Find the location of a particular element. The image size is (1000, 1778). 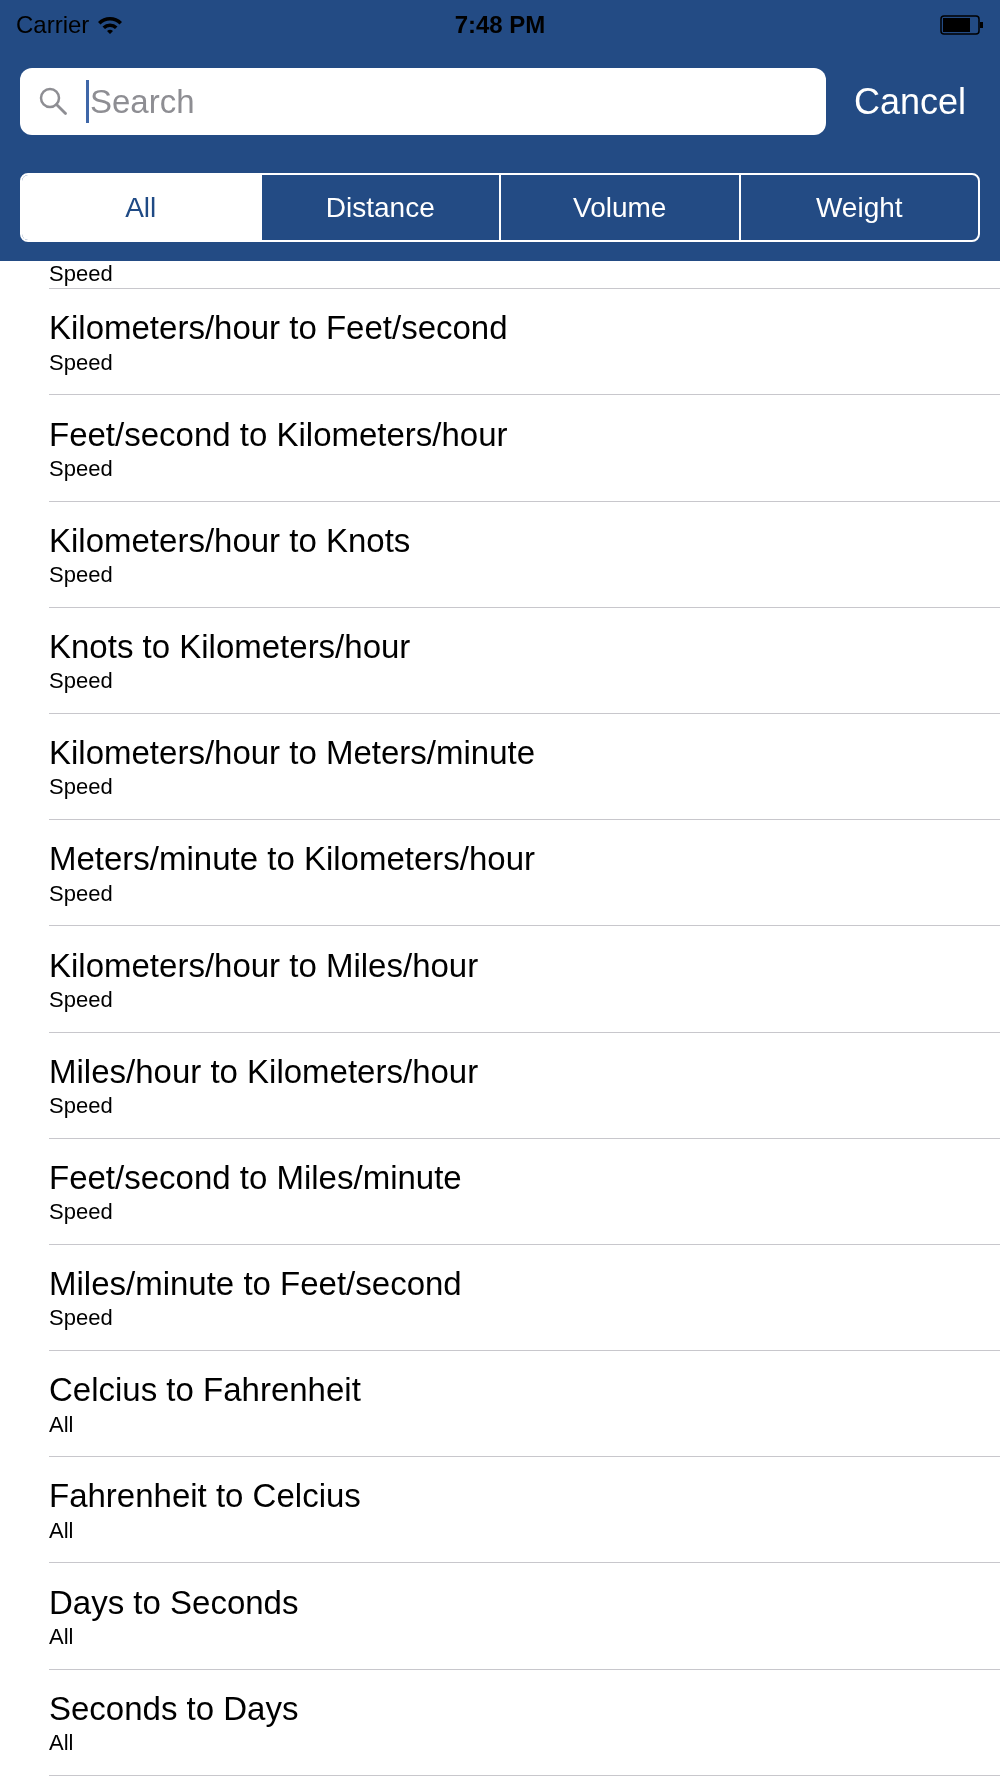

battery-icon is located at coordinates (962, 25).